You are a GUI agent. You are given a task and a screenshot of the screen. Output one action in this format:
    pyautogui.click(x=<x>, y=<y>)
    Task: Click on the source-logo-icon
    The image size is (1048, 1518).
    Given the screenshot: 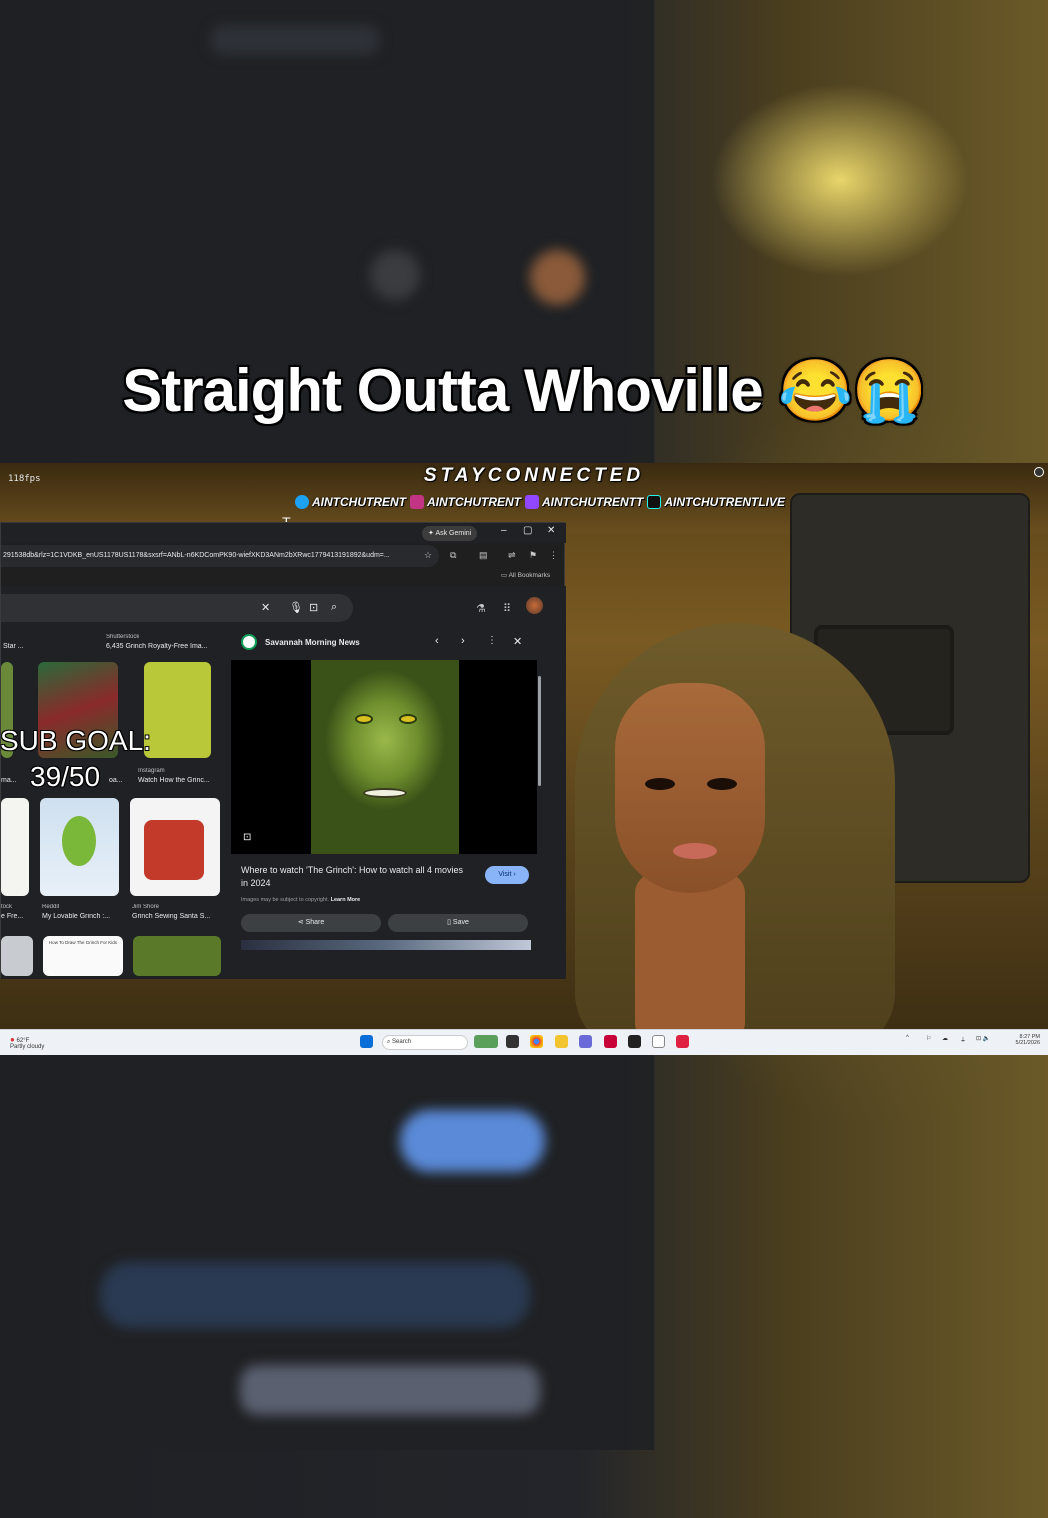 What is the action you would take?
    pyautogui.click(x=249, y=642)
    